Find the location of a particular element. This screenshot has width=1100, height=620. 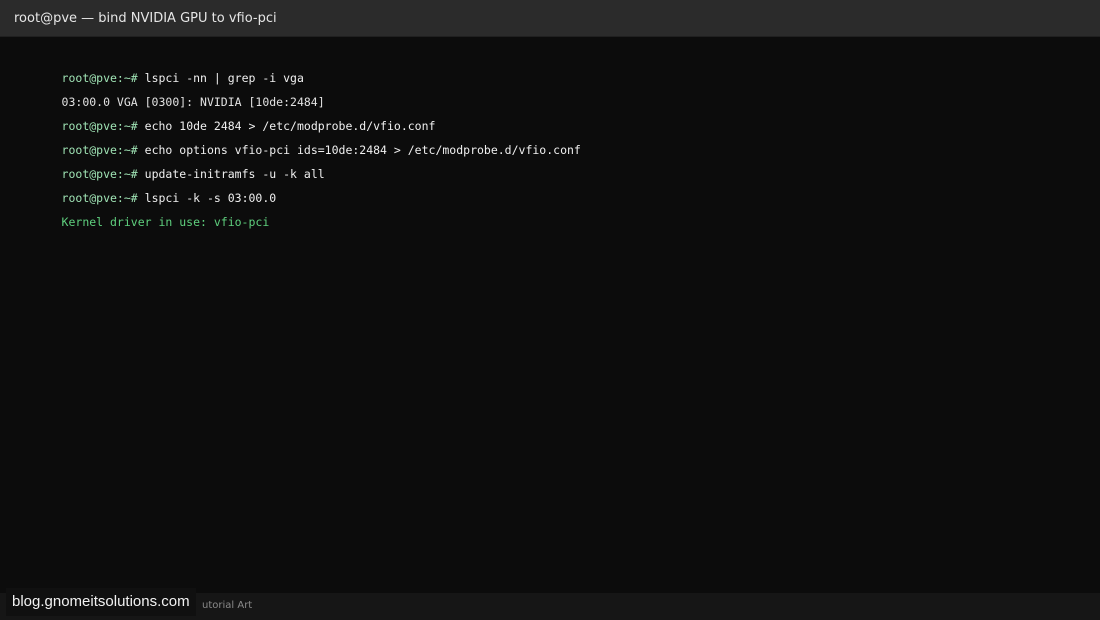

window-title: root@pve — bind NVIDIA GPU to vfio-pci is located at coordinates (145, 18).